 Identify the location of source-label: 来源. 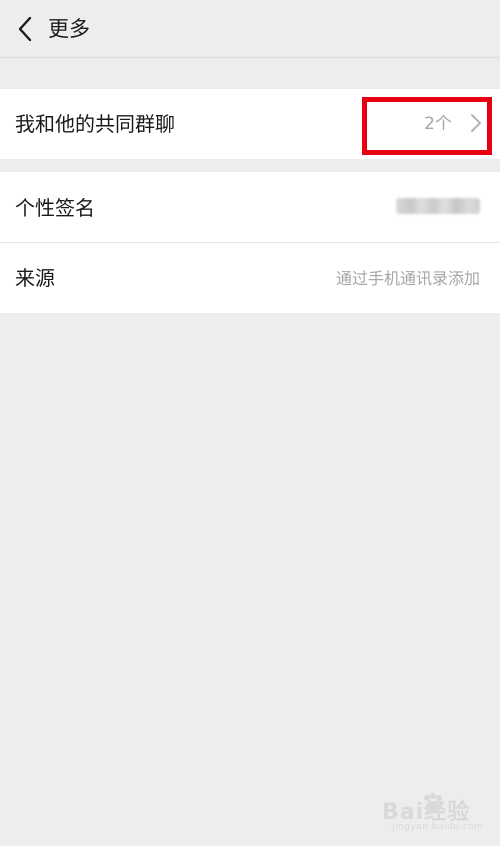
(35, 278).